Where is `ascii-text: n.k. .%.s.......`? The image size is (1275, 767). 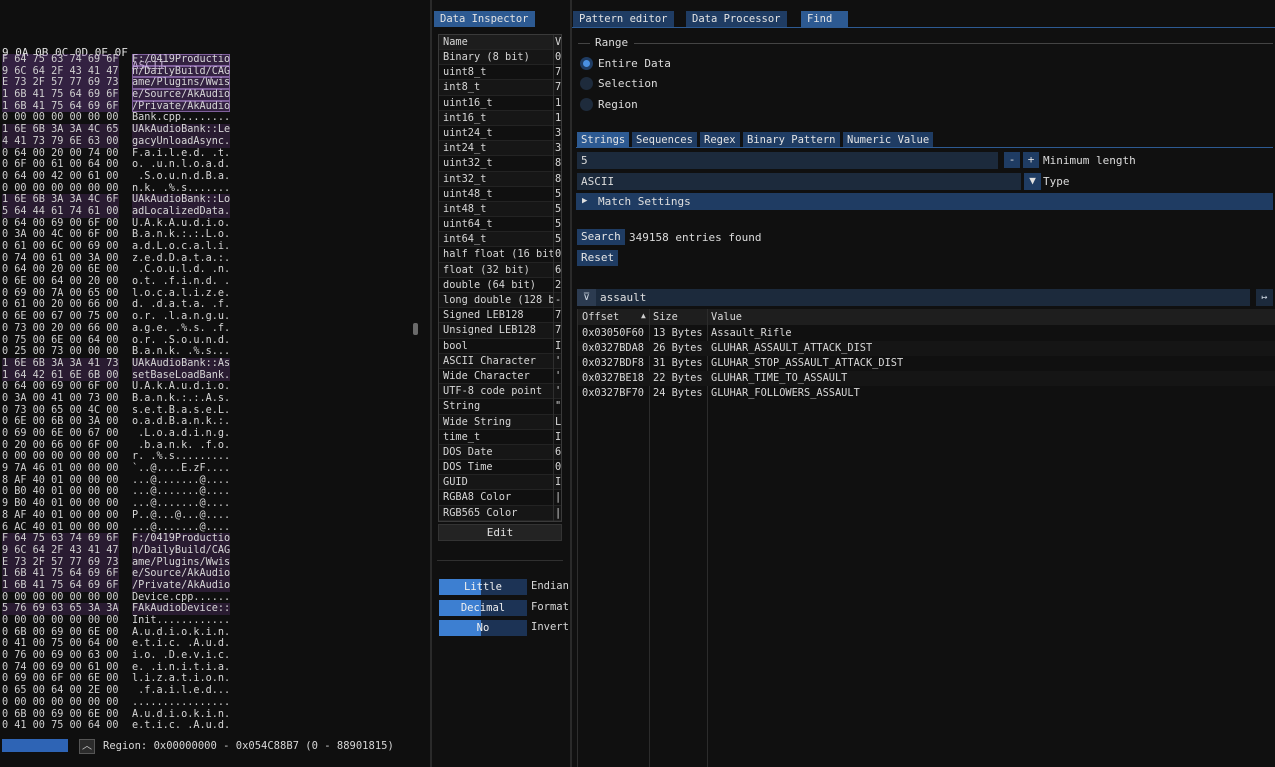 ascii-text: n.k. .%.s....... is located at coordinates (181, 189).